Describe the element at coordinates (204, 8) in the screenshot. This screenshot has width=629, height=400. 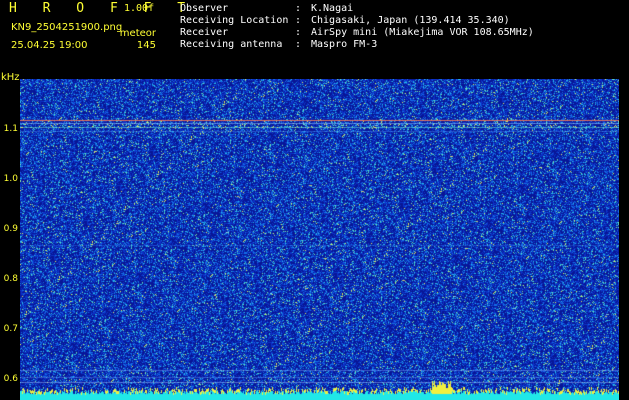
I see `meta-key: Observer` at that location.